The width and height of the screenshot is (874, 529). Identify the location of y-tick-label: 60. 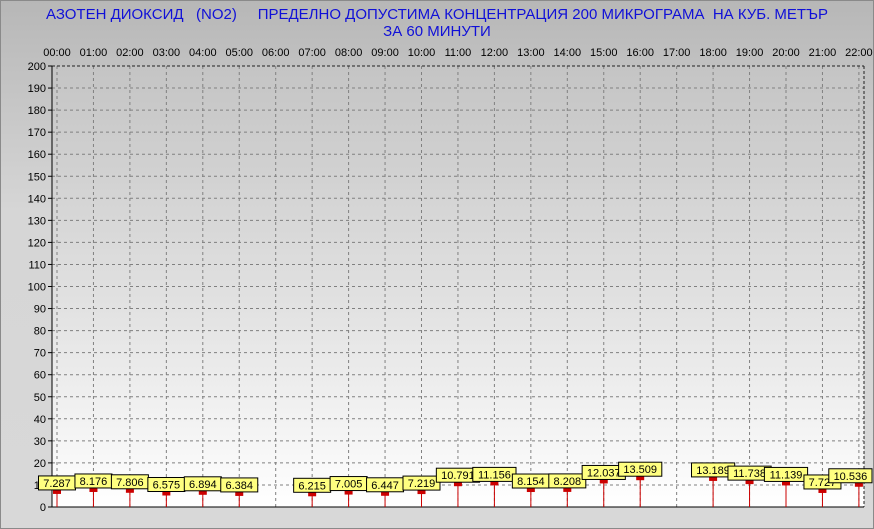
(40, 376).